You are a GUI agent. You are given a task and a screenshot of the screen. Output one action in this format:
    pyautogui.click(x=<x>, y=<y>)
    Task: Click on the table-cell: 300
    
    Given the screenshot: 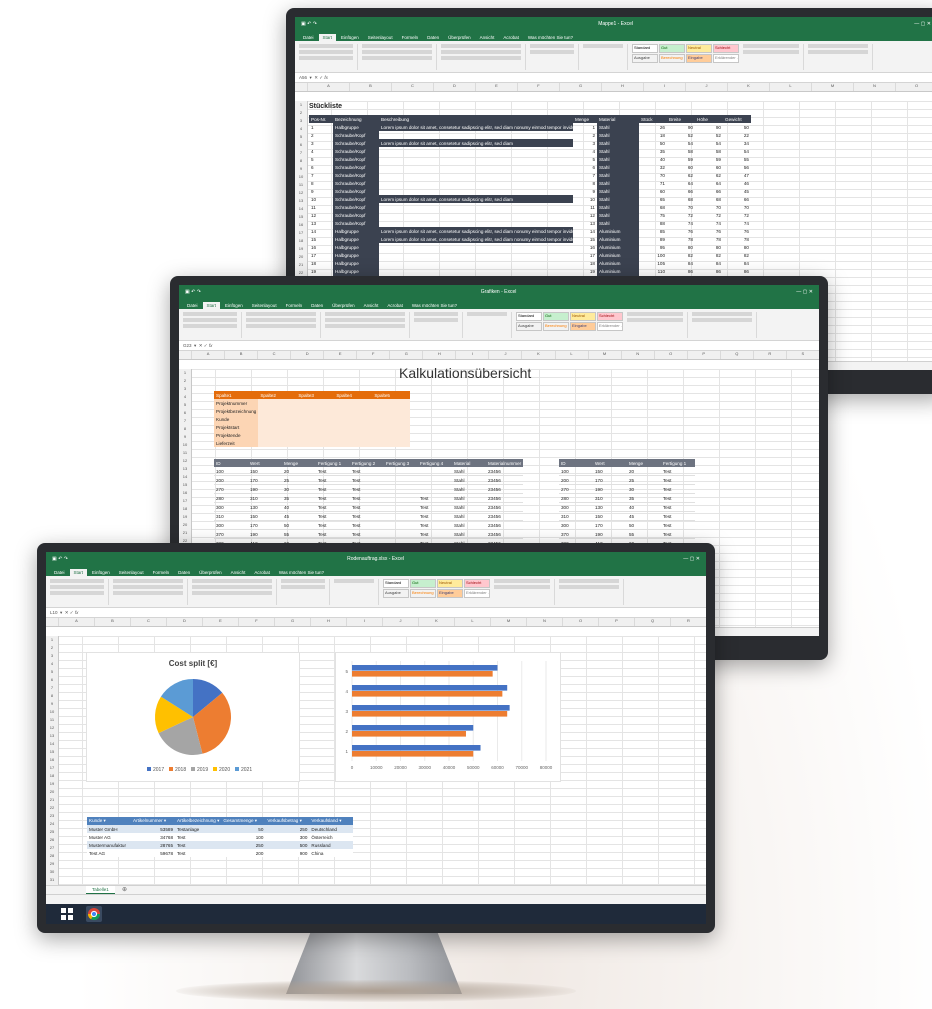 What is the action you would take?
    pyautogui.click(x=231, y=507)
    